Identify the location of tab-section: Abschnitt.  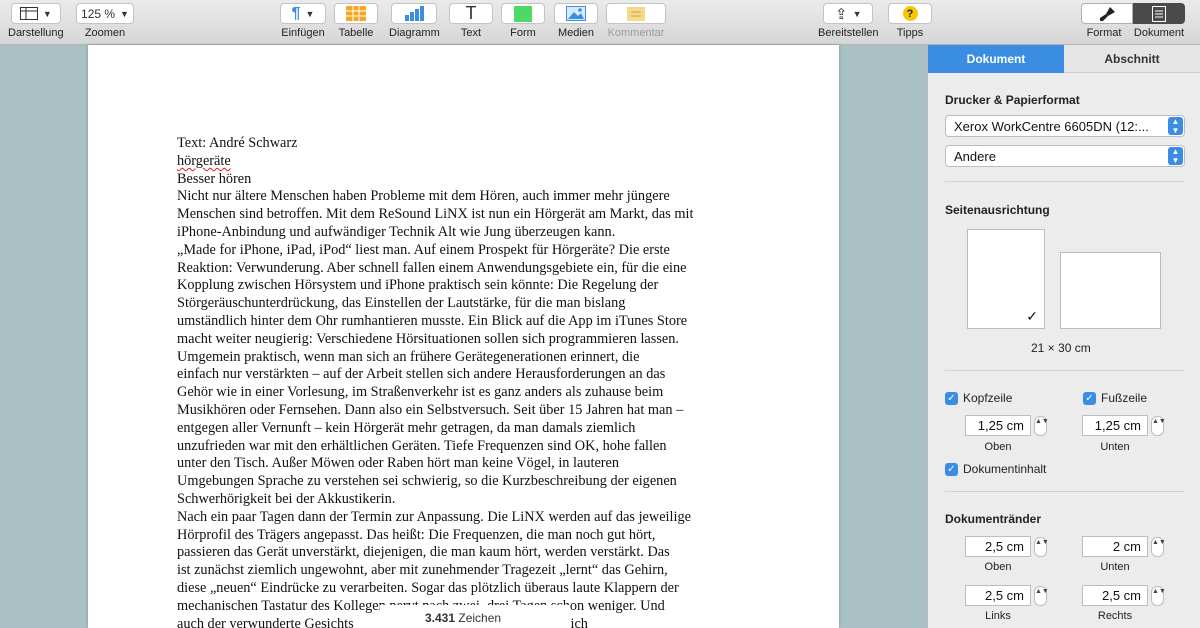
(1132, 59).